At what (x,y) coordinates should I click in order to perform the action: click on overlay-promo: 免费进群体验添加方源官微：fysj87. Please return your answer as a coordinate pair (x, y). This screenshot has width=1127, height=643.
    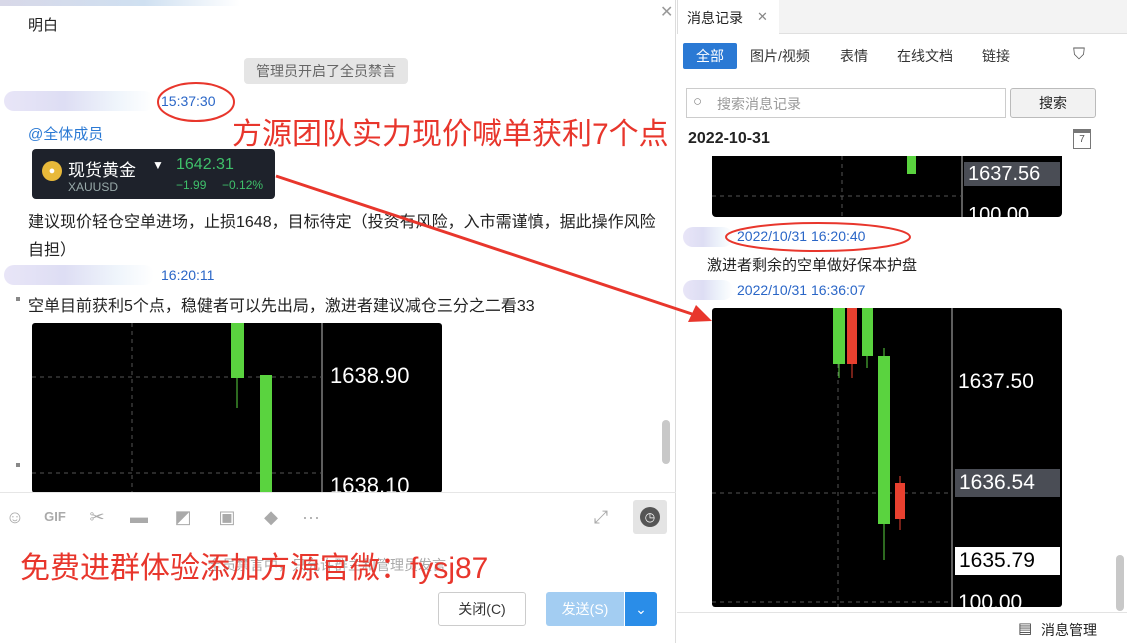
    Looking at the image, I should click on (254, 568).